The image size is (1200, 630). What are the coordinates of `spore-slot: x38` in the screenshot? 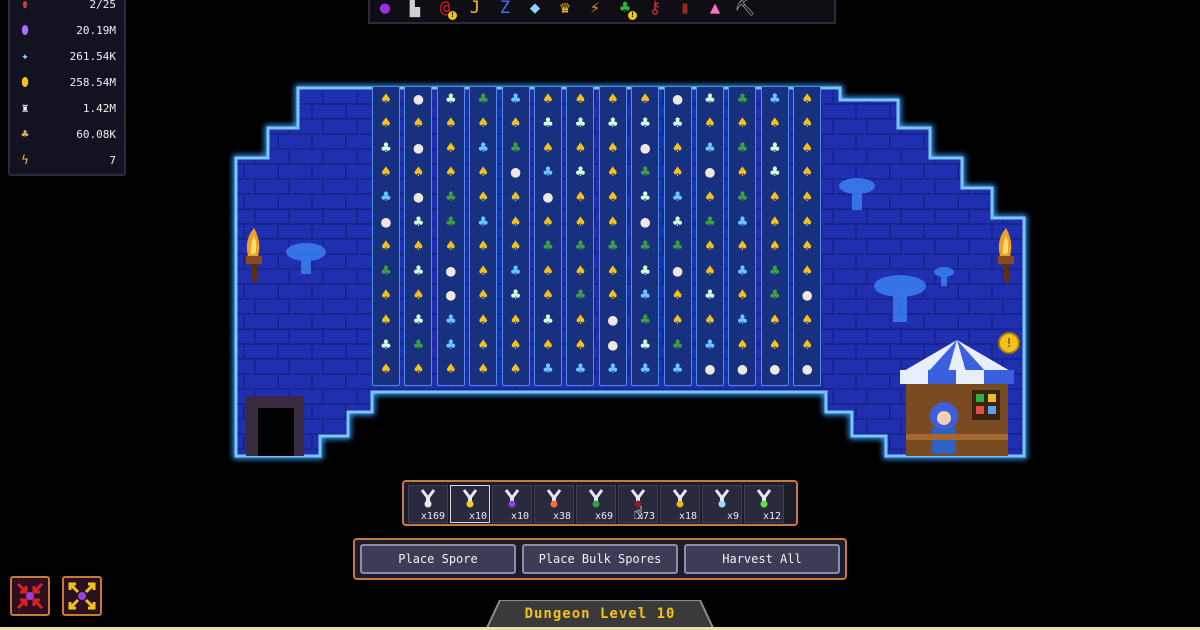 It's located at (554, 504).